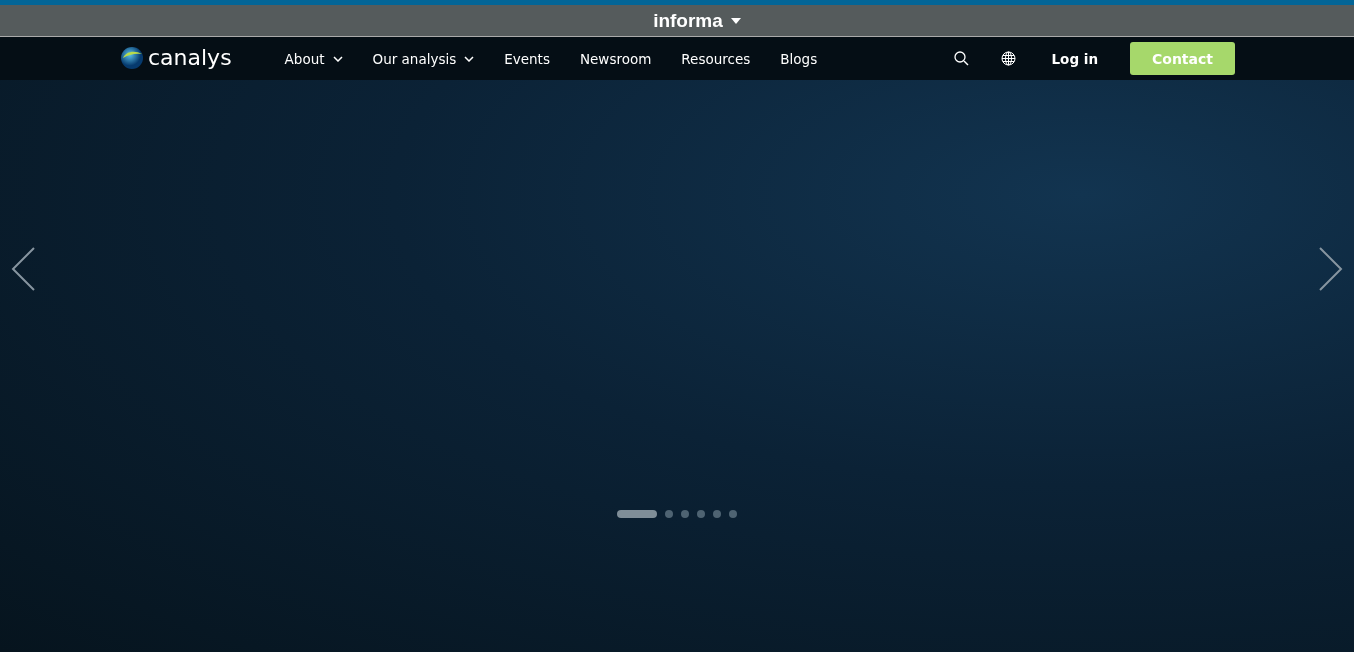  What do you see at coordinates (1331, 269) in the screenshot?
I see `next-arrow-icon` at bounding box center [1331, 269].